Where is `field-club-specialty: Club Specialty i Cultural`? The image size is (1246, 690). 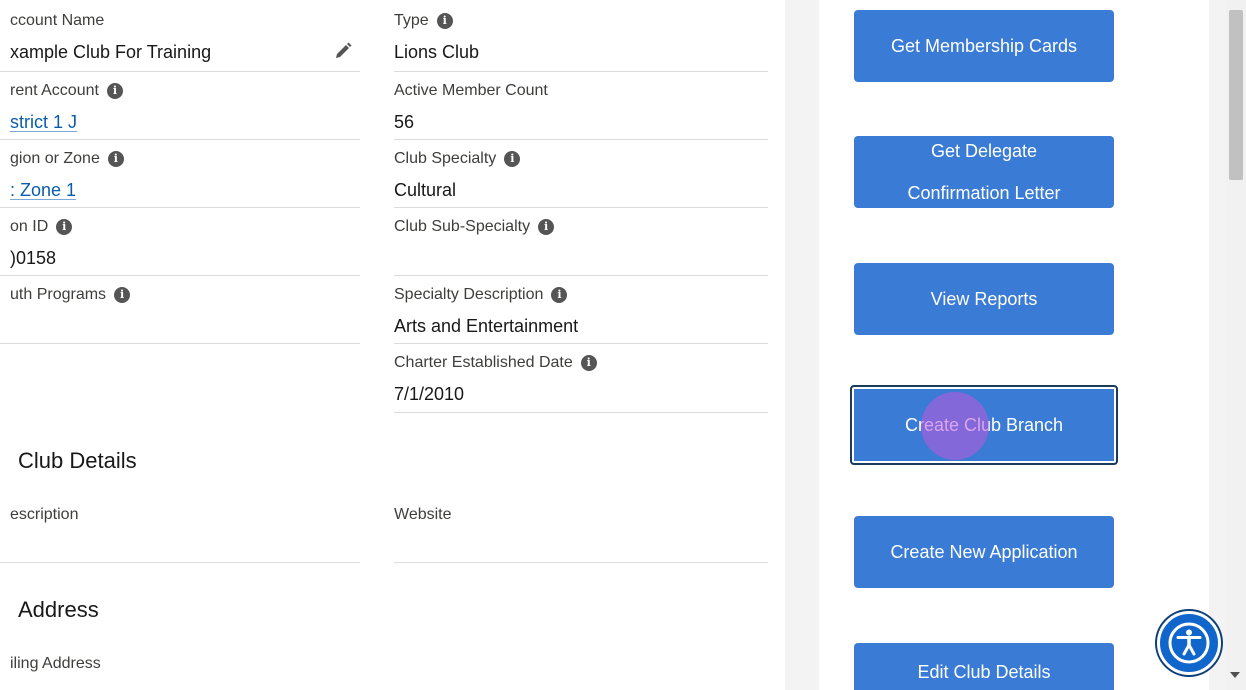
field-club-specialty: Club Specialty i Cultural is located at coordinates (581, 174).